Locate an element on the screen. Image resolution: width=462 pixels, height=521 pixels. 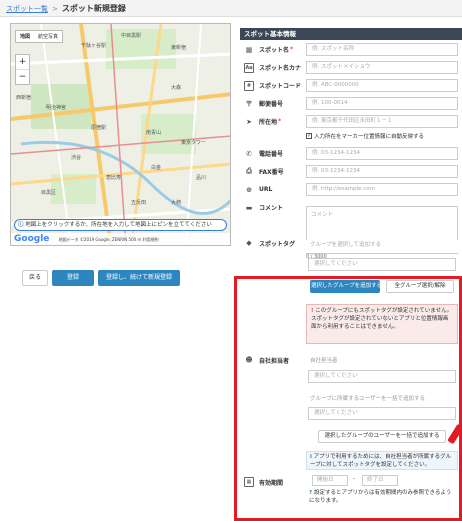
field-row-phone: ✆ 電話番号 例. 03-1234-1234 is located at coordinates (351, 153).